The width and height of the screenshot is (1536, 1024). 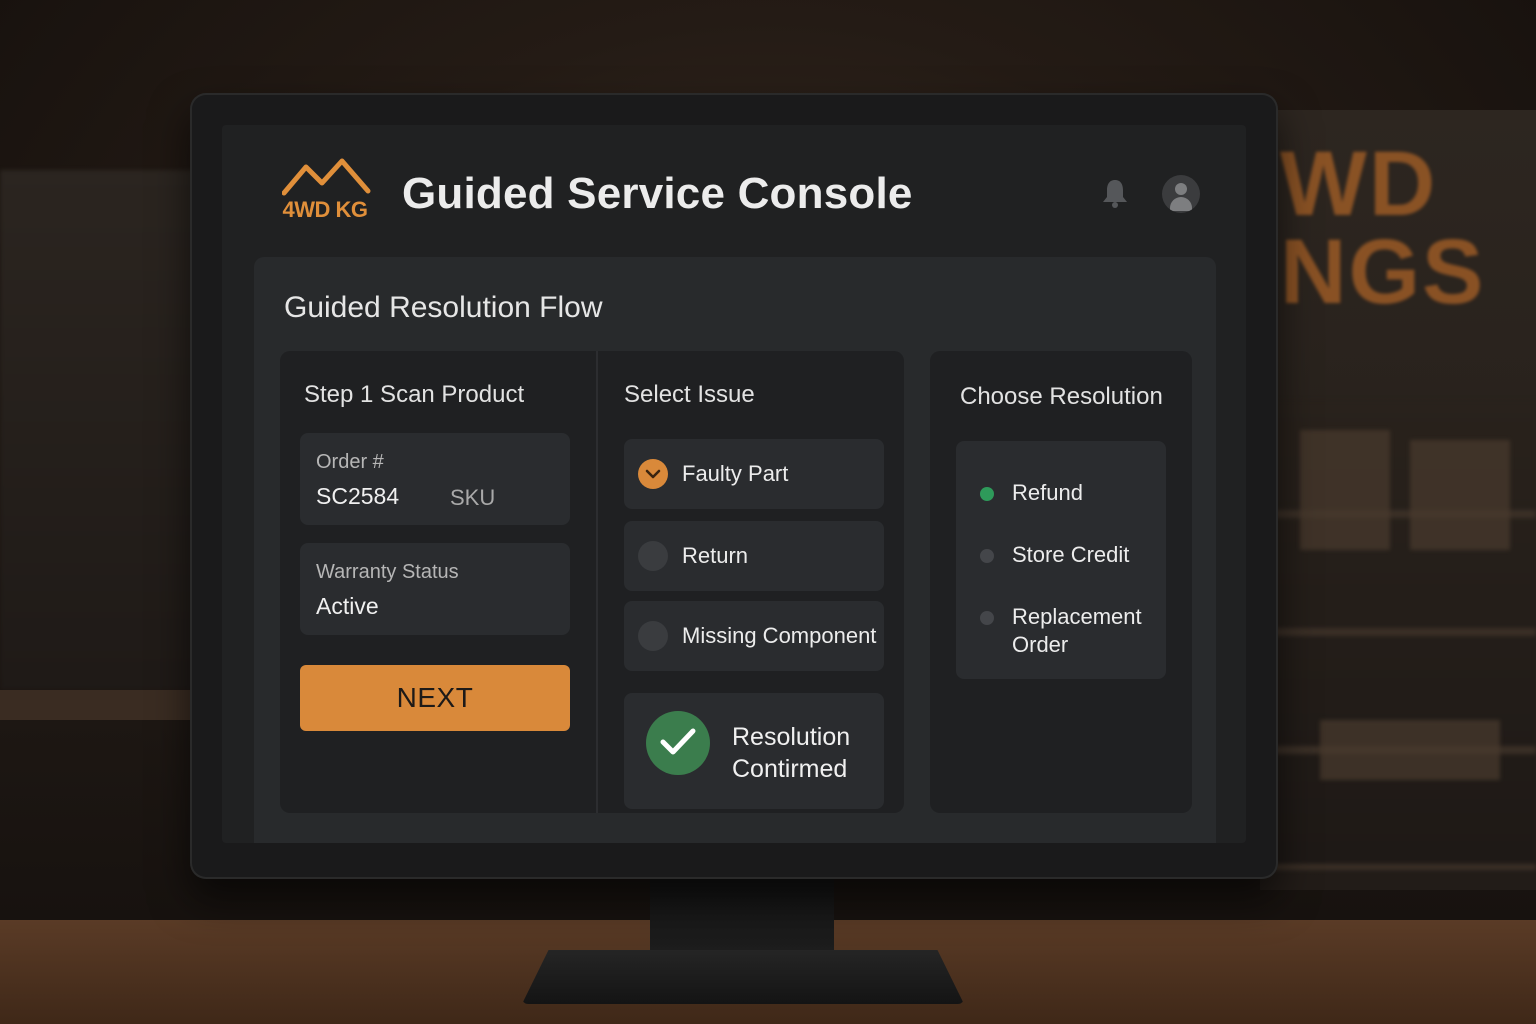 I want to click on issue-label: Return, so click(x=715, y=555).